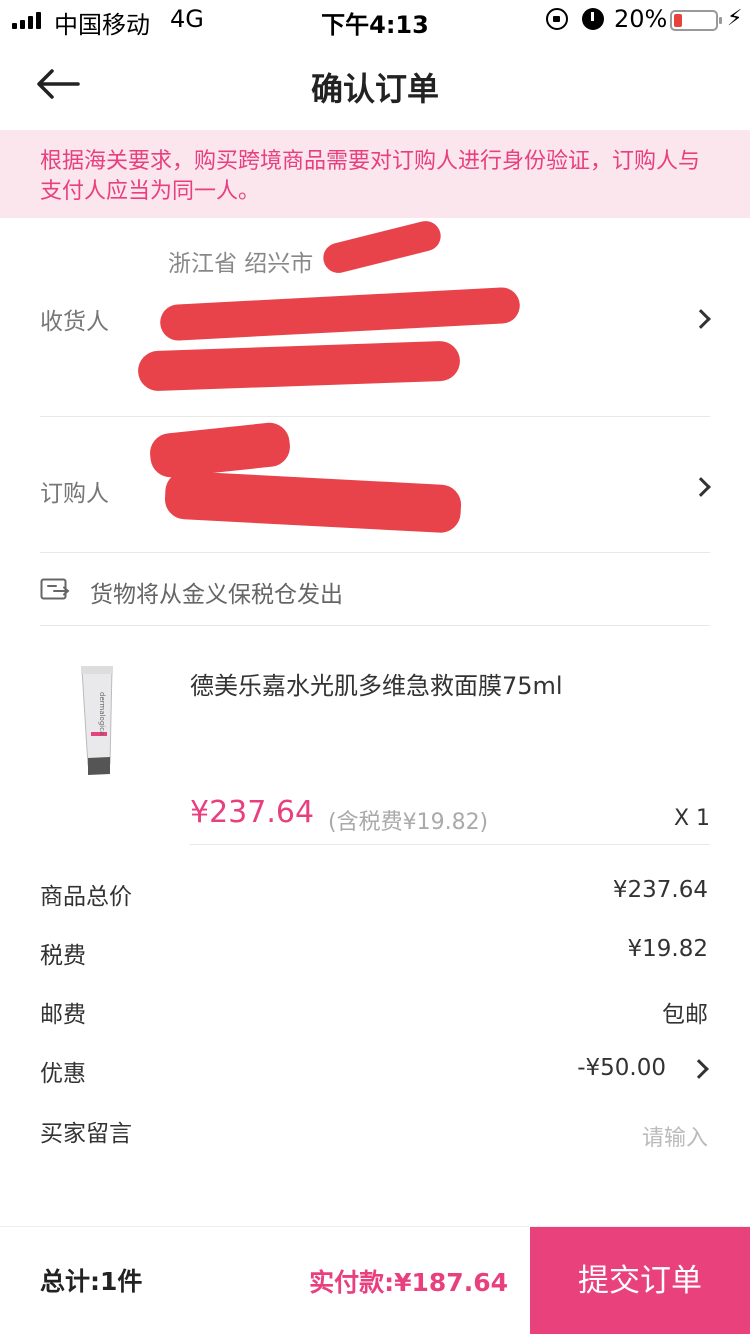 The image size is (750, 1334). What do you see at coordinates (86, 897) in the screenshot?
I see `goods-total-label: 商品总价` at bounding box center [86, 897].